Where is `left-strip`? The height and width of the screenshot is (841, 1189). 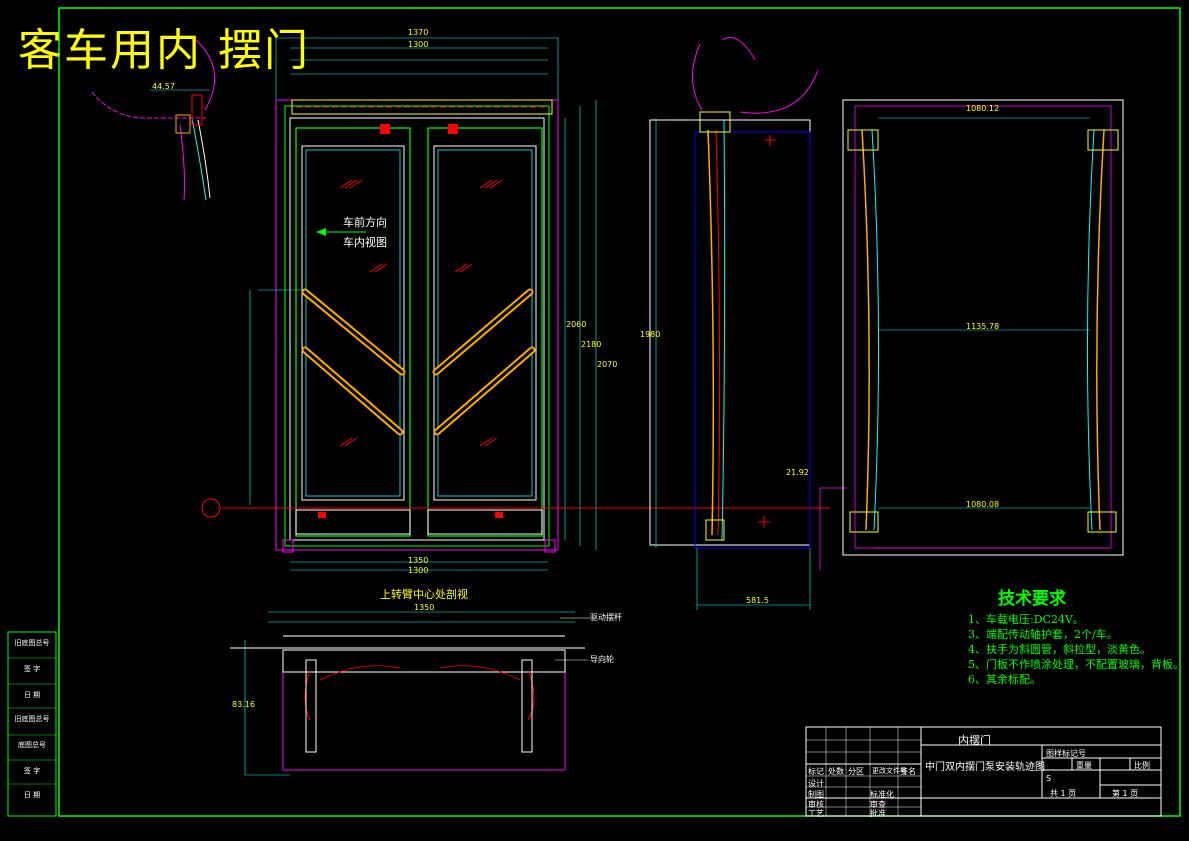 left-strip is located at coordinates (32, 724).